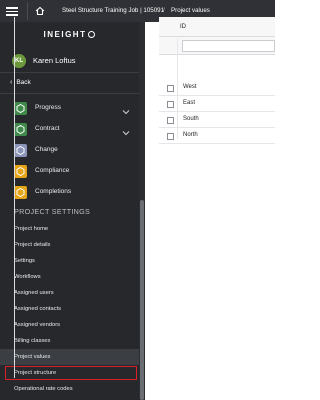 Image resolution: width=320 pixels, height=400 pixels. What do you see at coordinates (11, 82) in the screenshot?
I see `chevron-left-icon: ‹` at bounding box center [11, 82].